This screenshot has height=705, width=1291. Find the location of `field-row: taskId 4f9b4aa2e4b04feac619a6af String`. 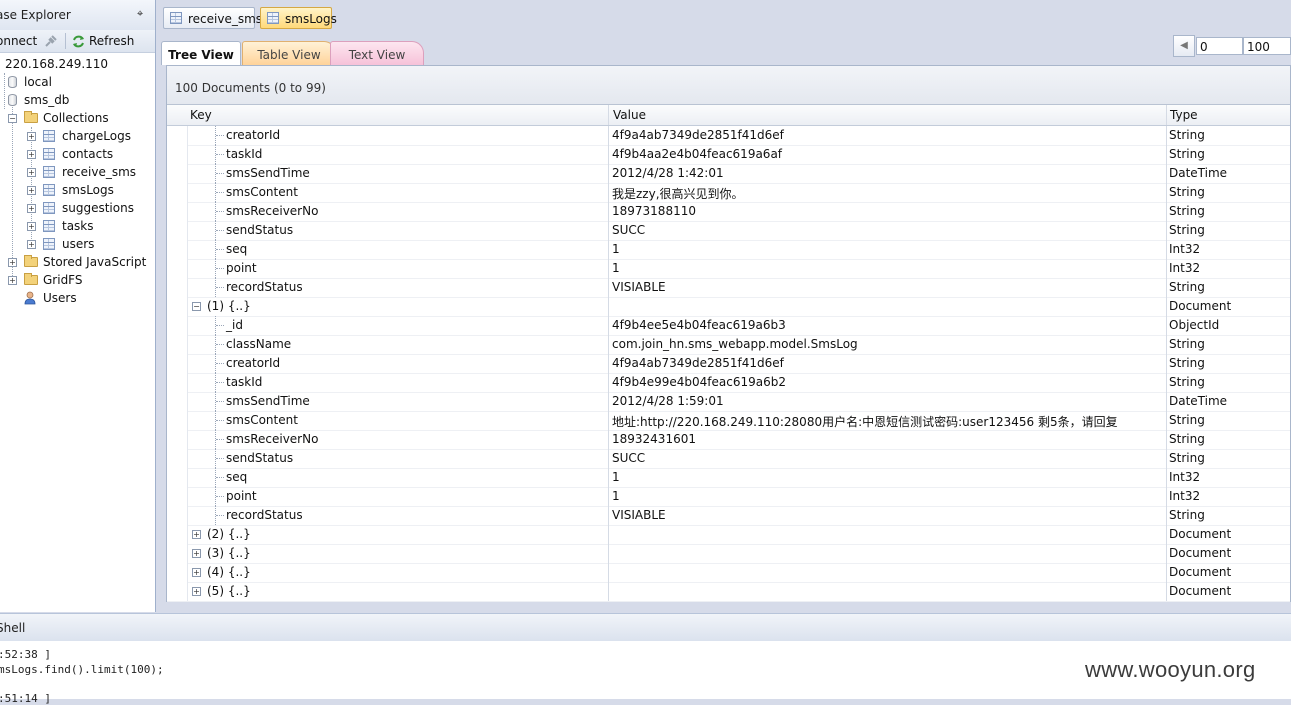

field-row: taskId 4f9b4aa2e4b04feac619a6af String is located at coordinates (728, 155).